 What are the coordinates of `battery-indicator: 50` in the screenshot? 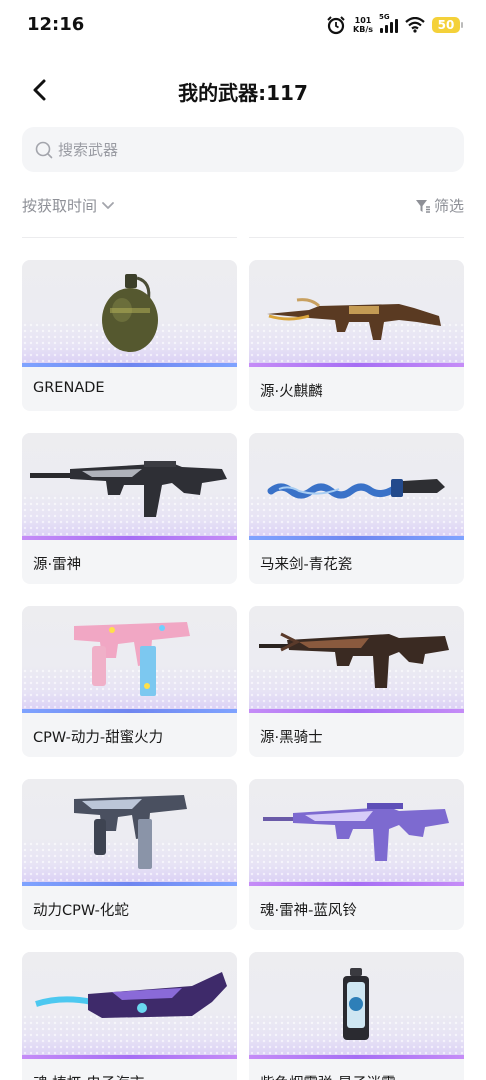 It's located at (447, 25).